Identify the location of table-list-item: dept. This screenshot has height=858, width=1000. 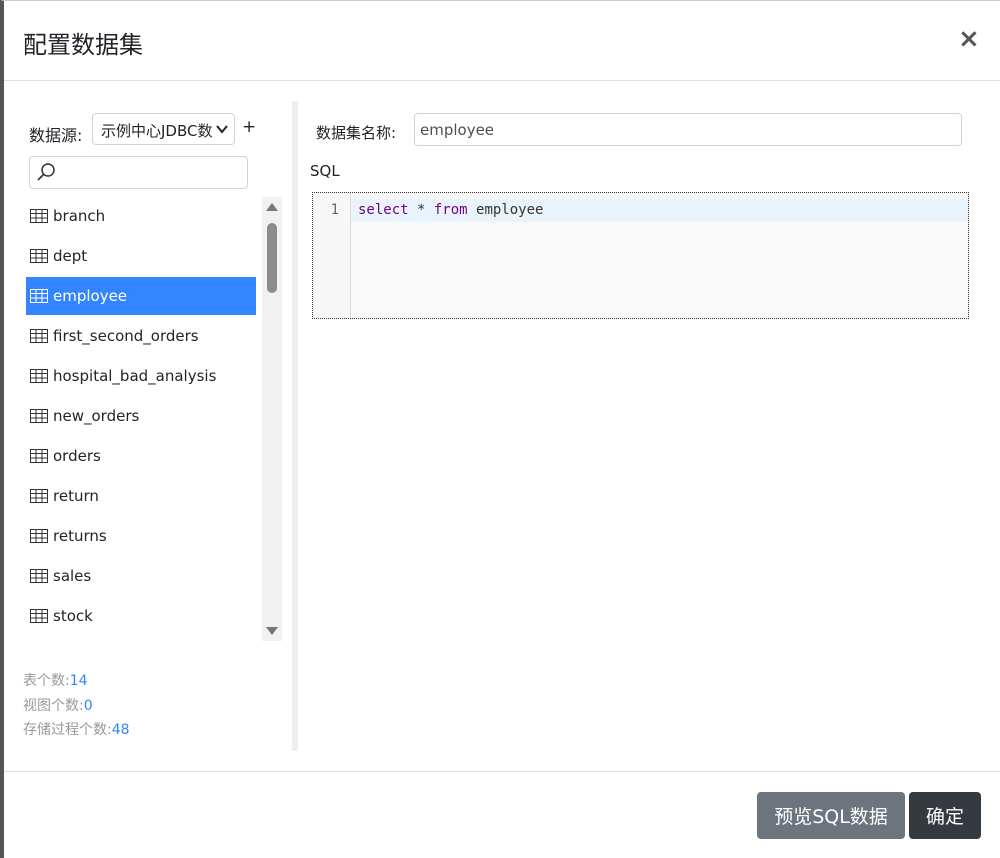
(141, 256).